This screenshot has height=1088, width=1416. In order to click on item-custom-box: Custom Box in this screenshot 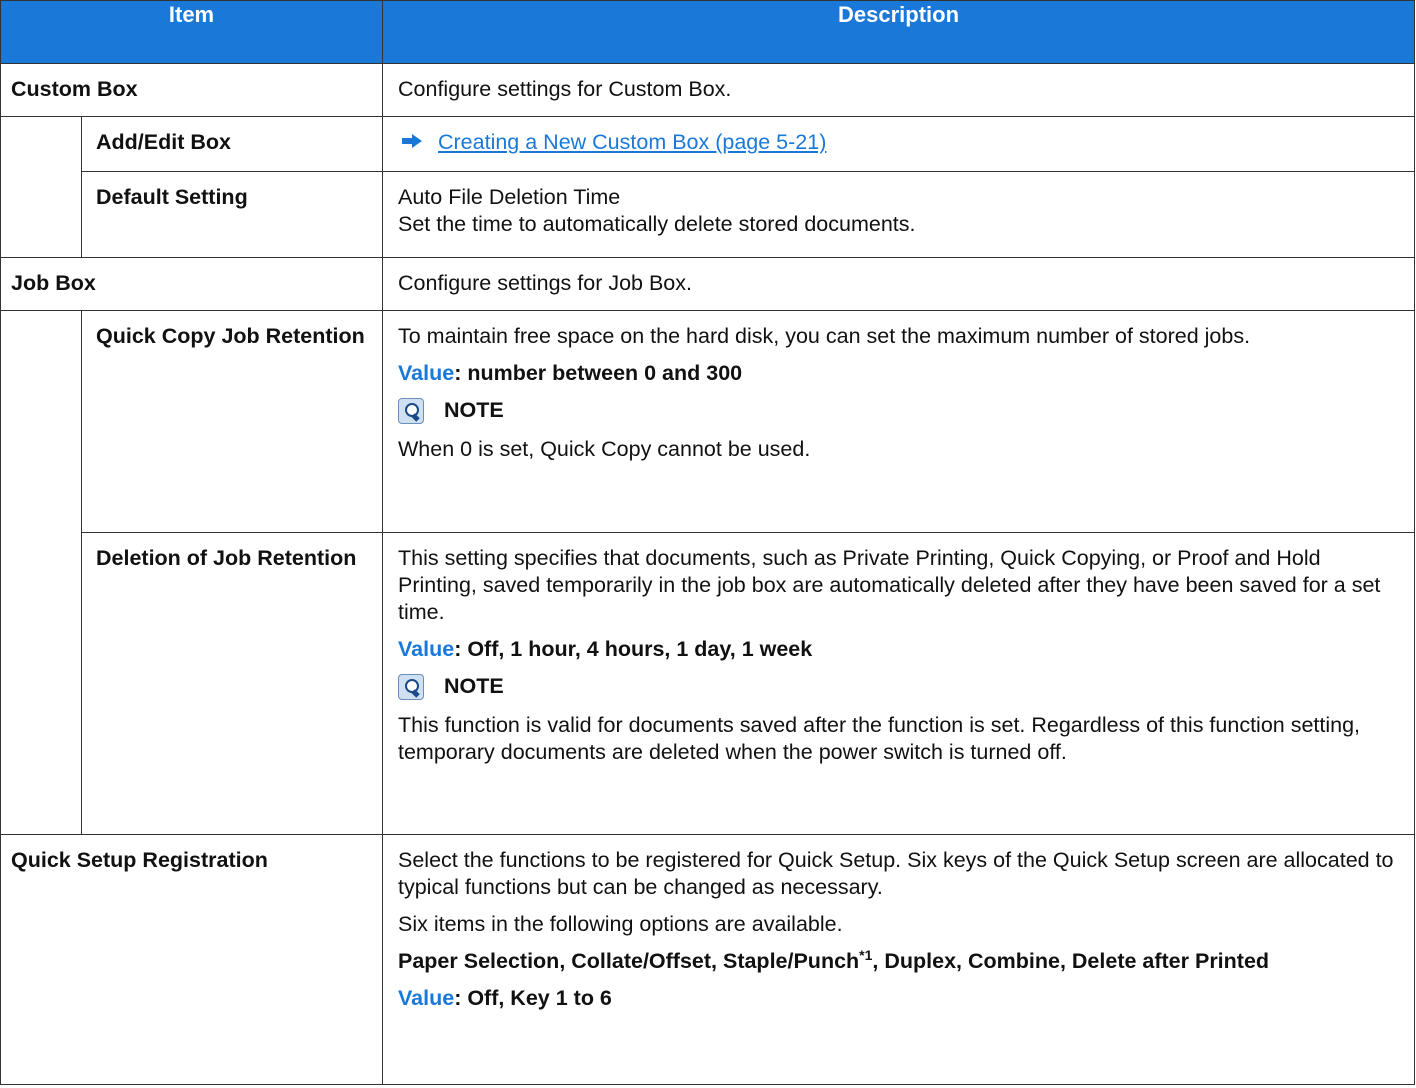, I will do `click(191, 90)`.